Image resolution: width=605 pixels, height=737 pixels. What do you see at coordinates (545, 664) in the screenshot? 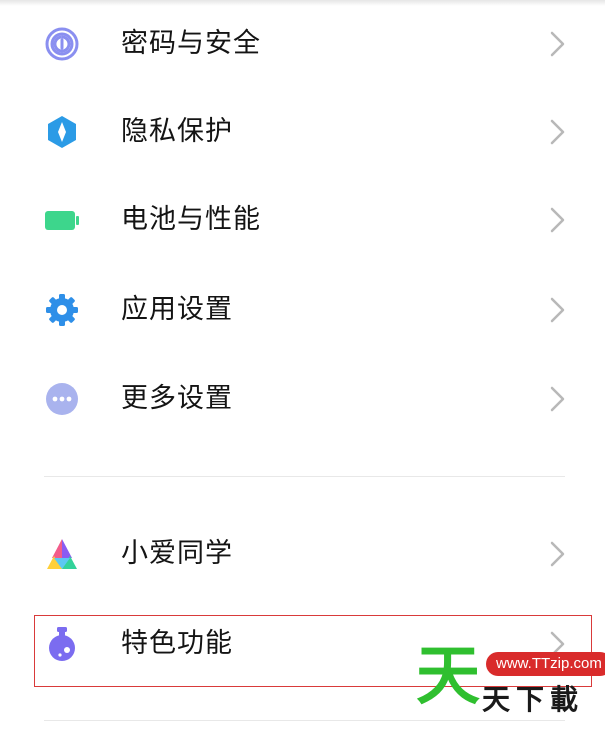
I see `watermark-url: www.TTzip.com` at bounding box center [545, 664].